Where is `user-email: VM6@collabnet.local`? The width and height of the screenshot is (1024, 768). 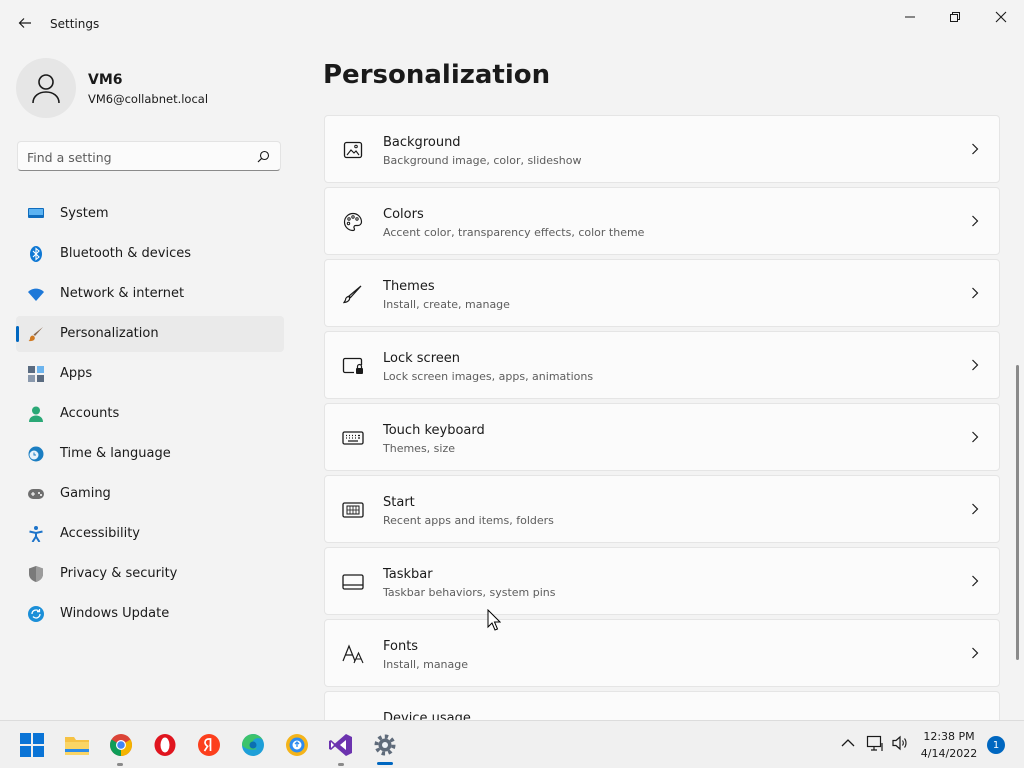 user-email: VM6@collabnet.local is located at coordinates (148, 99).